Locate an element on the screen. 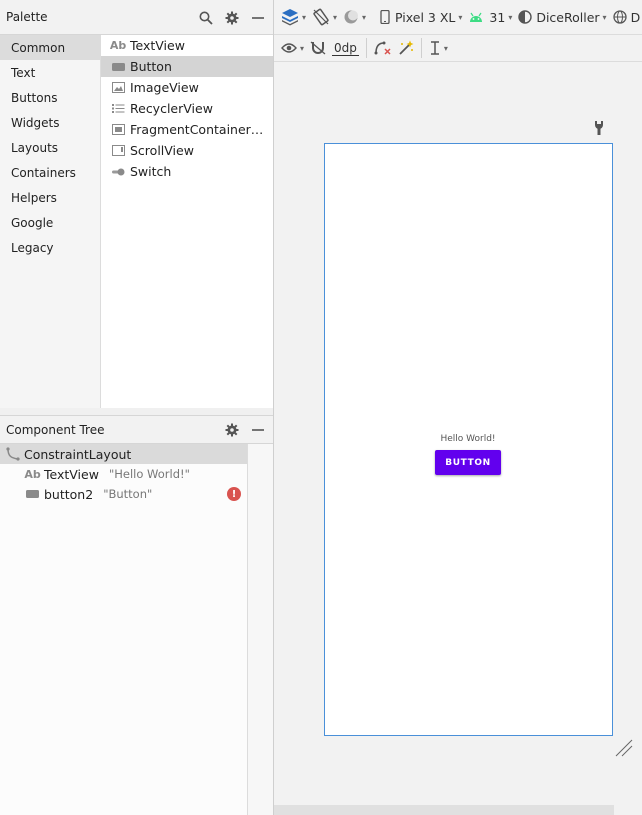 This screenshot has width=642, height=815. widget-switch: Switch is located at coordinates (187, 171).